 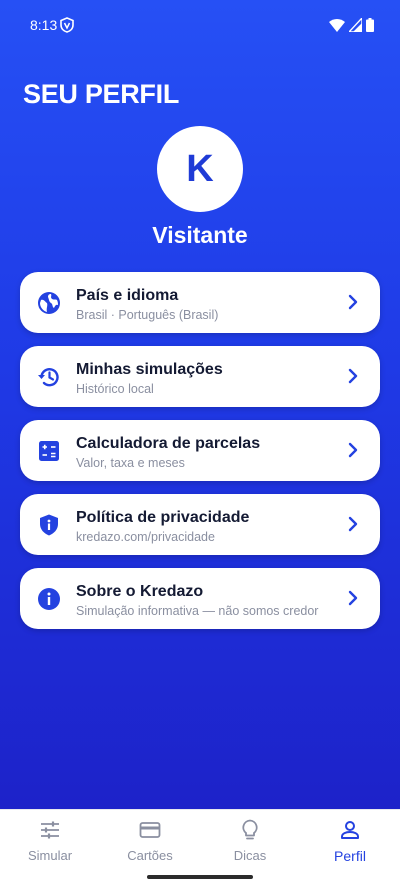 I want to click on nav-label: Perfil, so click(x=350, y=856).